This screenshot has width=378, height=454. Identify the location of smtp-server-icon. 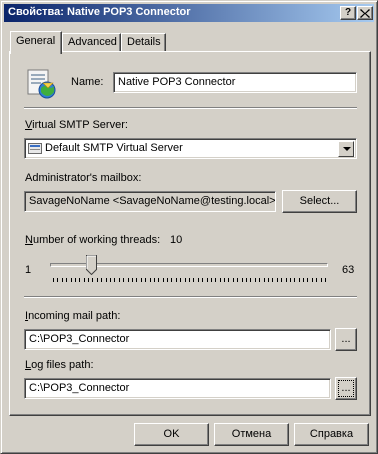
(35, 148).